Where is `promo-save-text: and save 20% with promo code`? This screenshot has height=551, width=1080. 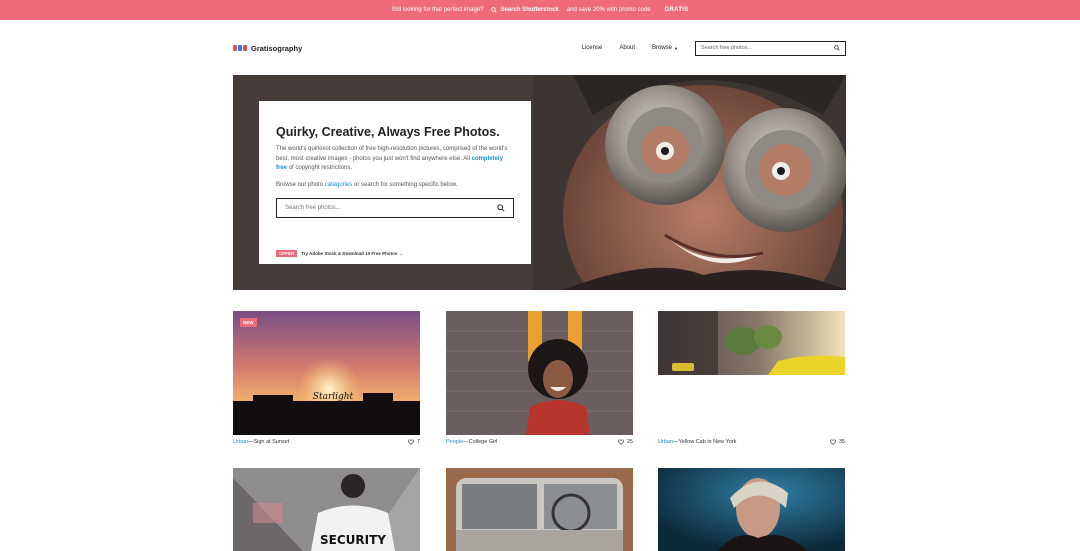 promo-save-text: and save 20% with promo code is located at coordinates (608, 10).